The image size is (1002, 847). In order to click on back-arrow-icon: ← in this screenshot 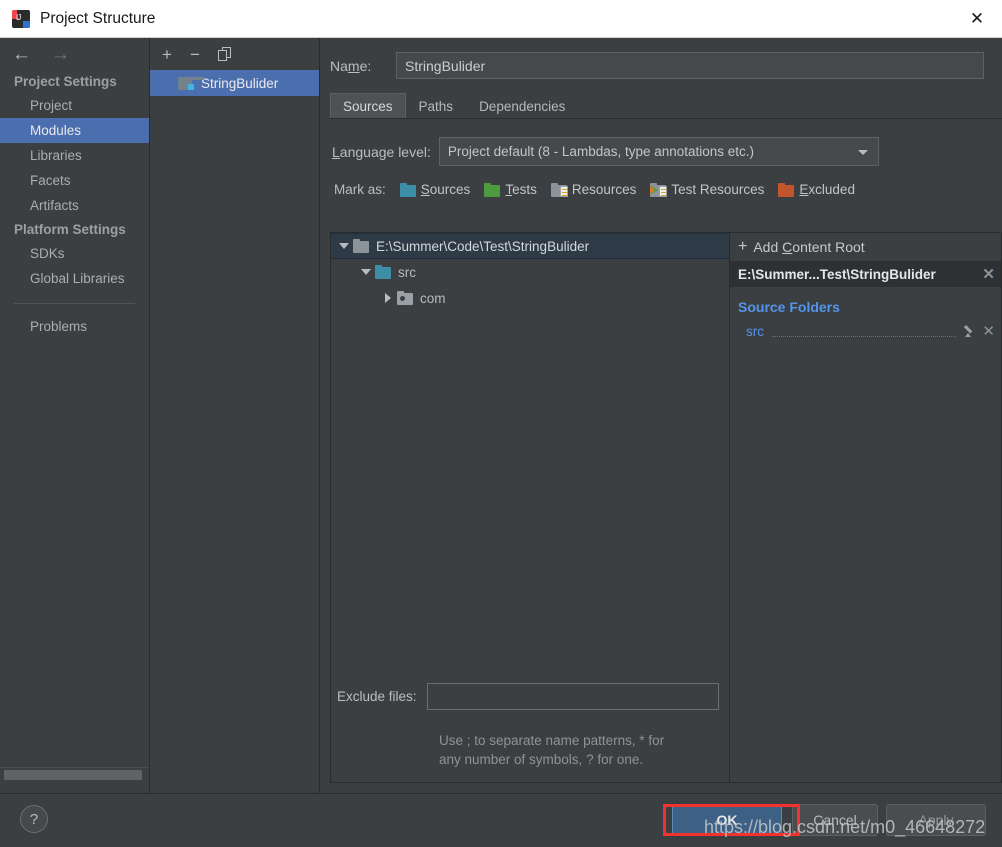, I will do `click(21, 54)`.